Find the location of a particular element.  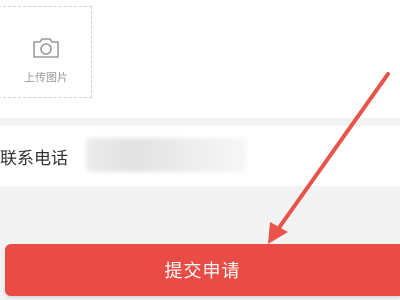

contact-phone-field is located at coordinates (166, 155).